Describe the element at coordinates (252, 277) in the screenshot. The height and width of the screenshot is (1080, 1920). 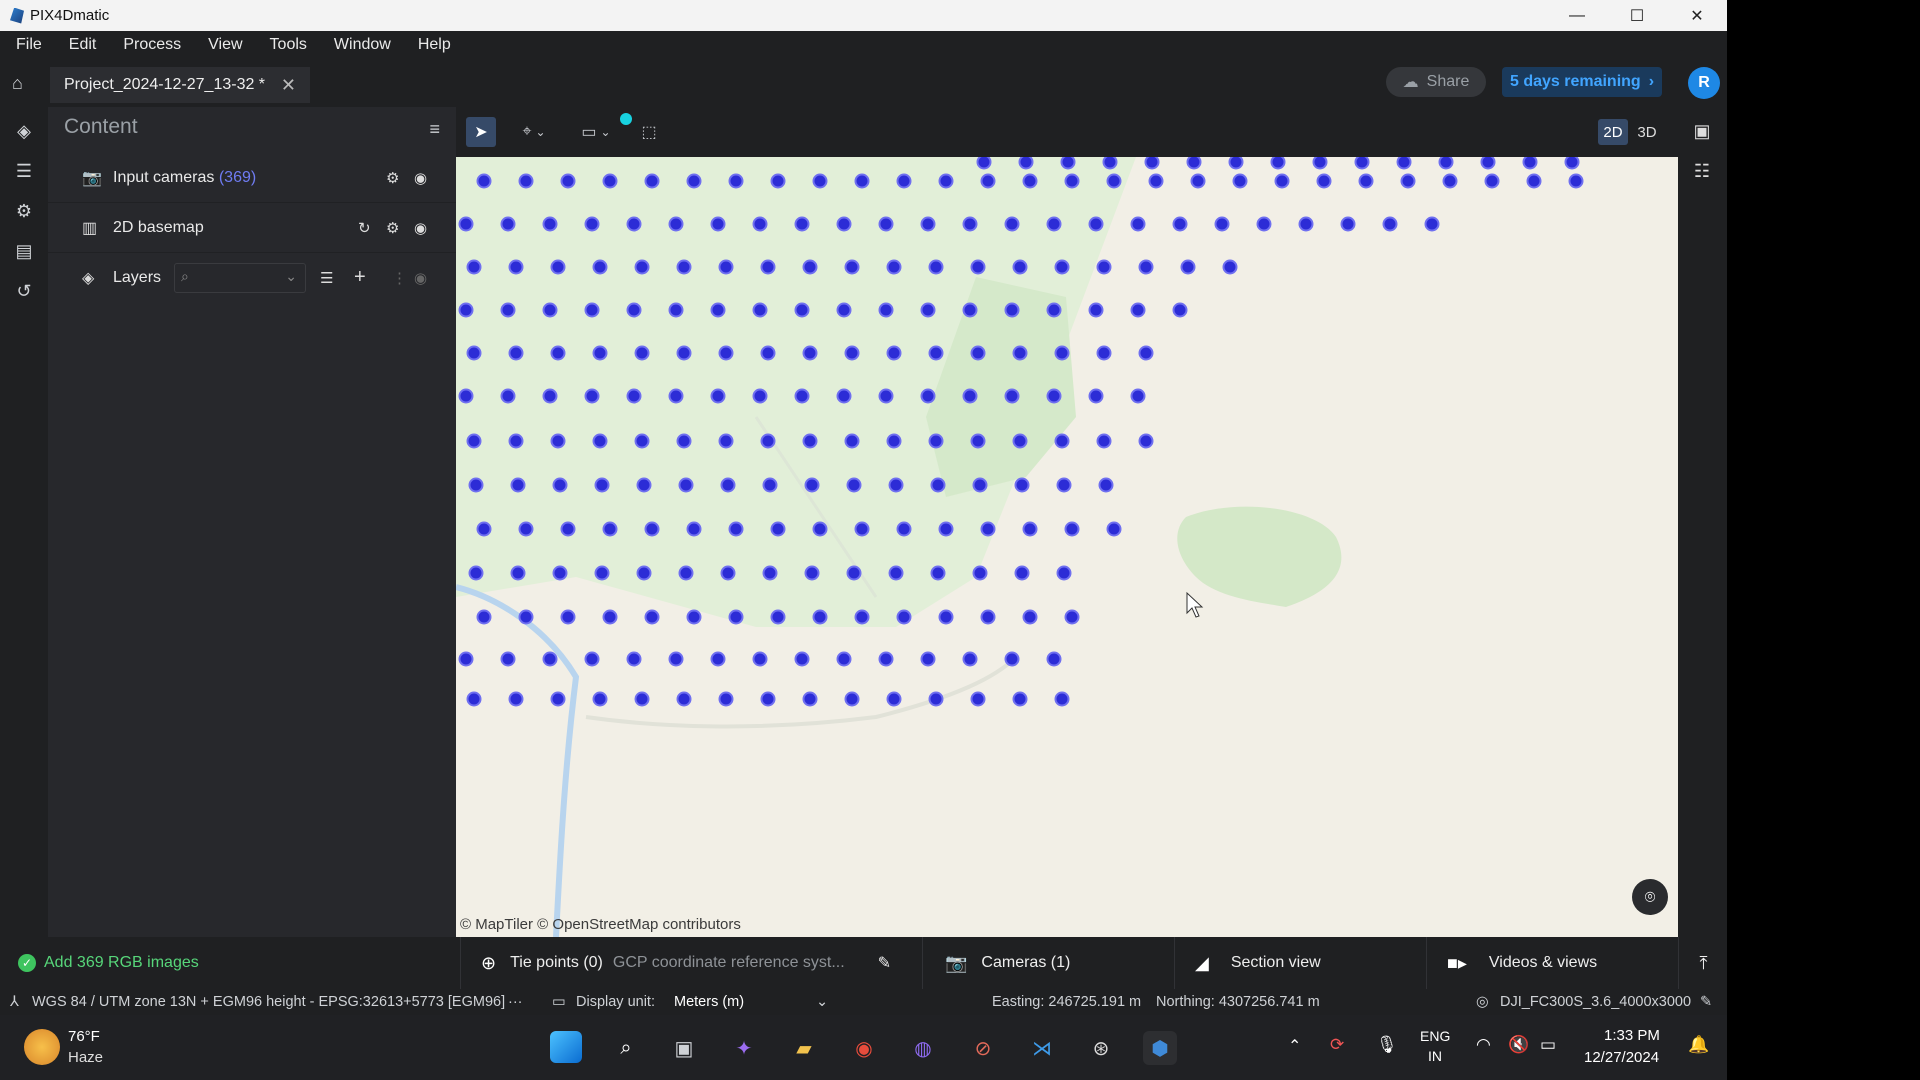
I see `row-layers: ◈ Layers ⌕ ⌄ ☰ + ⋮ ◉` at that location.